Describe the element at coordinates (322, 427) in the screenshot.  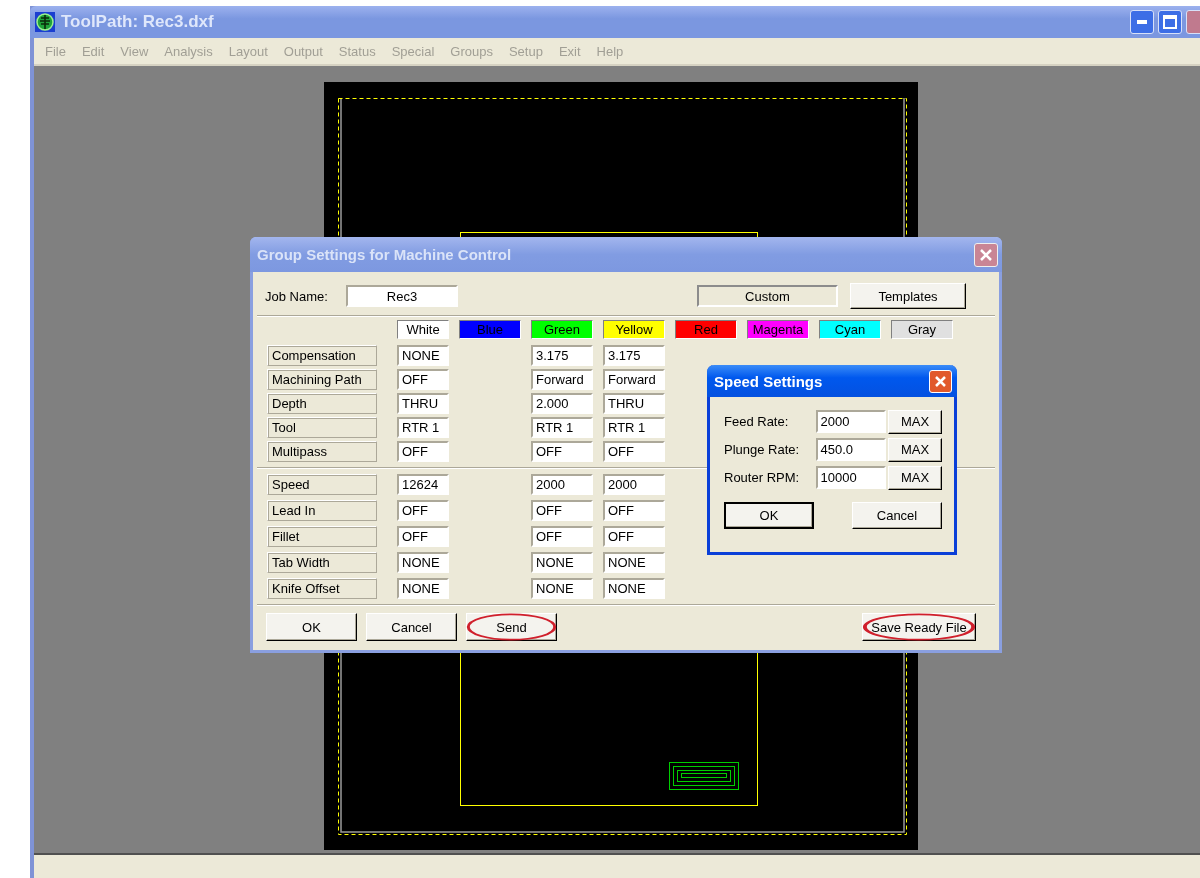
I see `row-label: Tool` at that location.